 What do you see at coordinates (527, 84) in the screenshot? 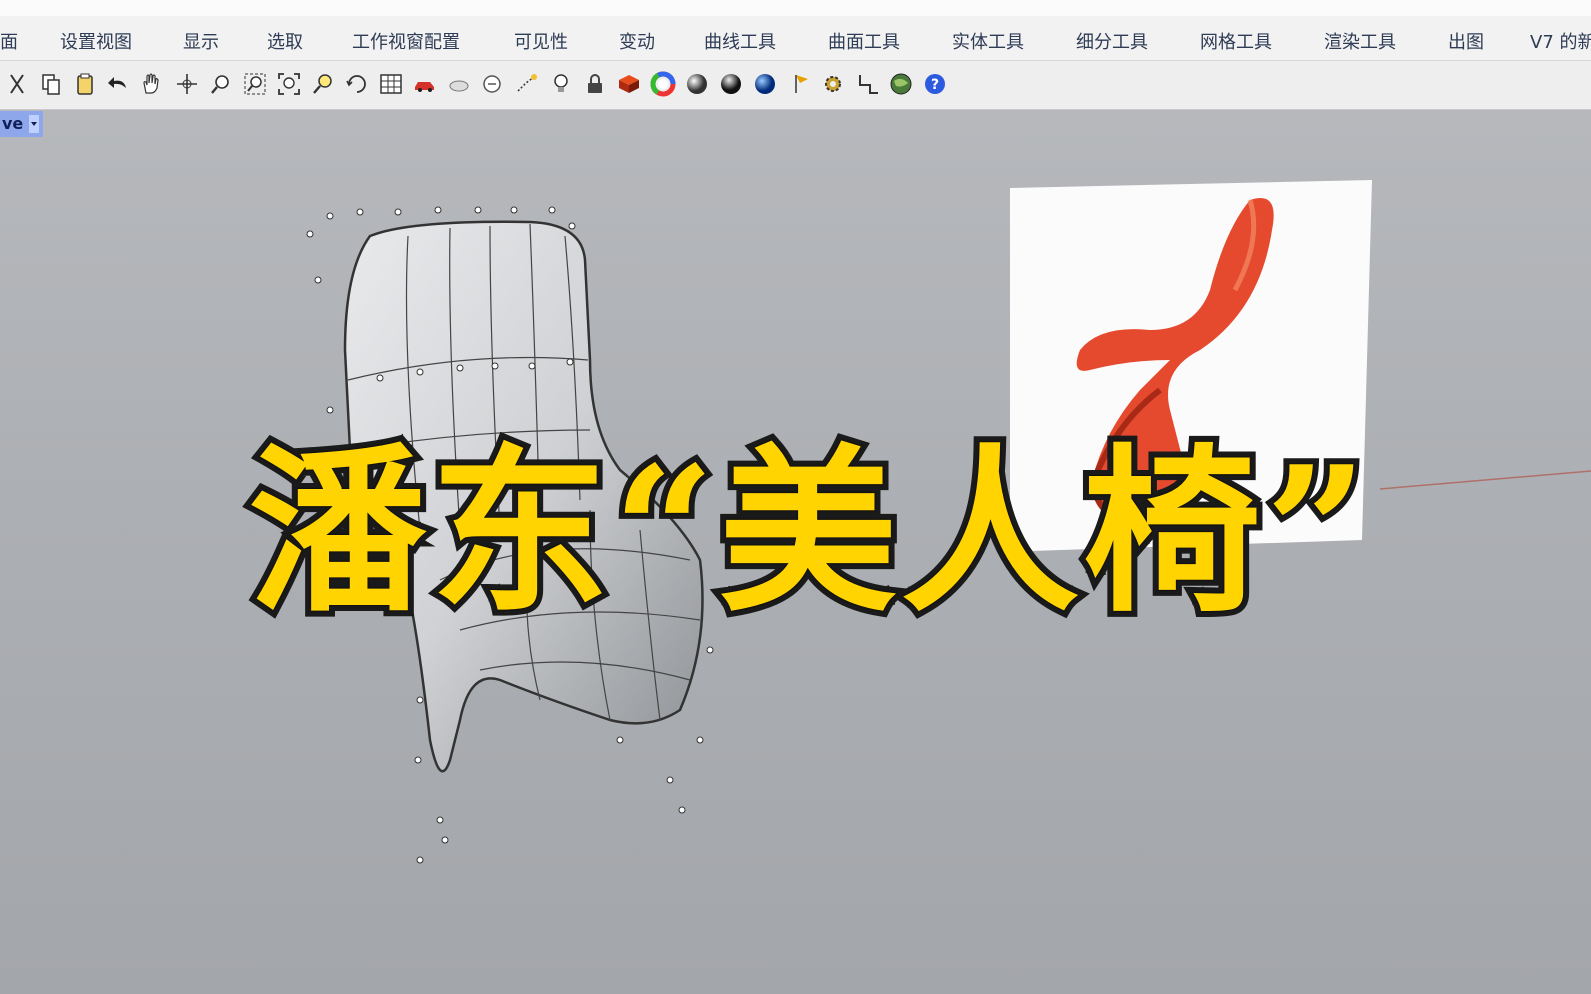
I see `snap-icon` at bounding box center [527, 84].